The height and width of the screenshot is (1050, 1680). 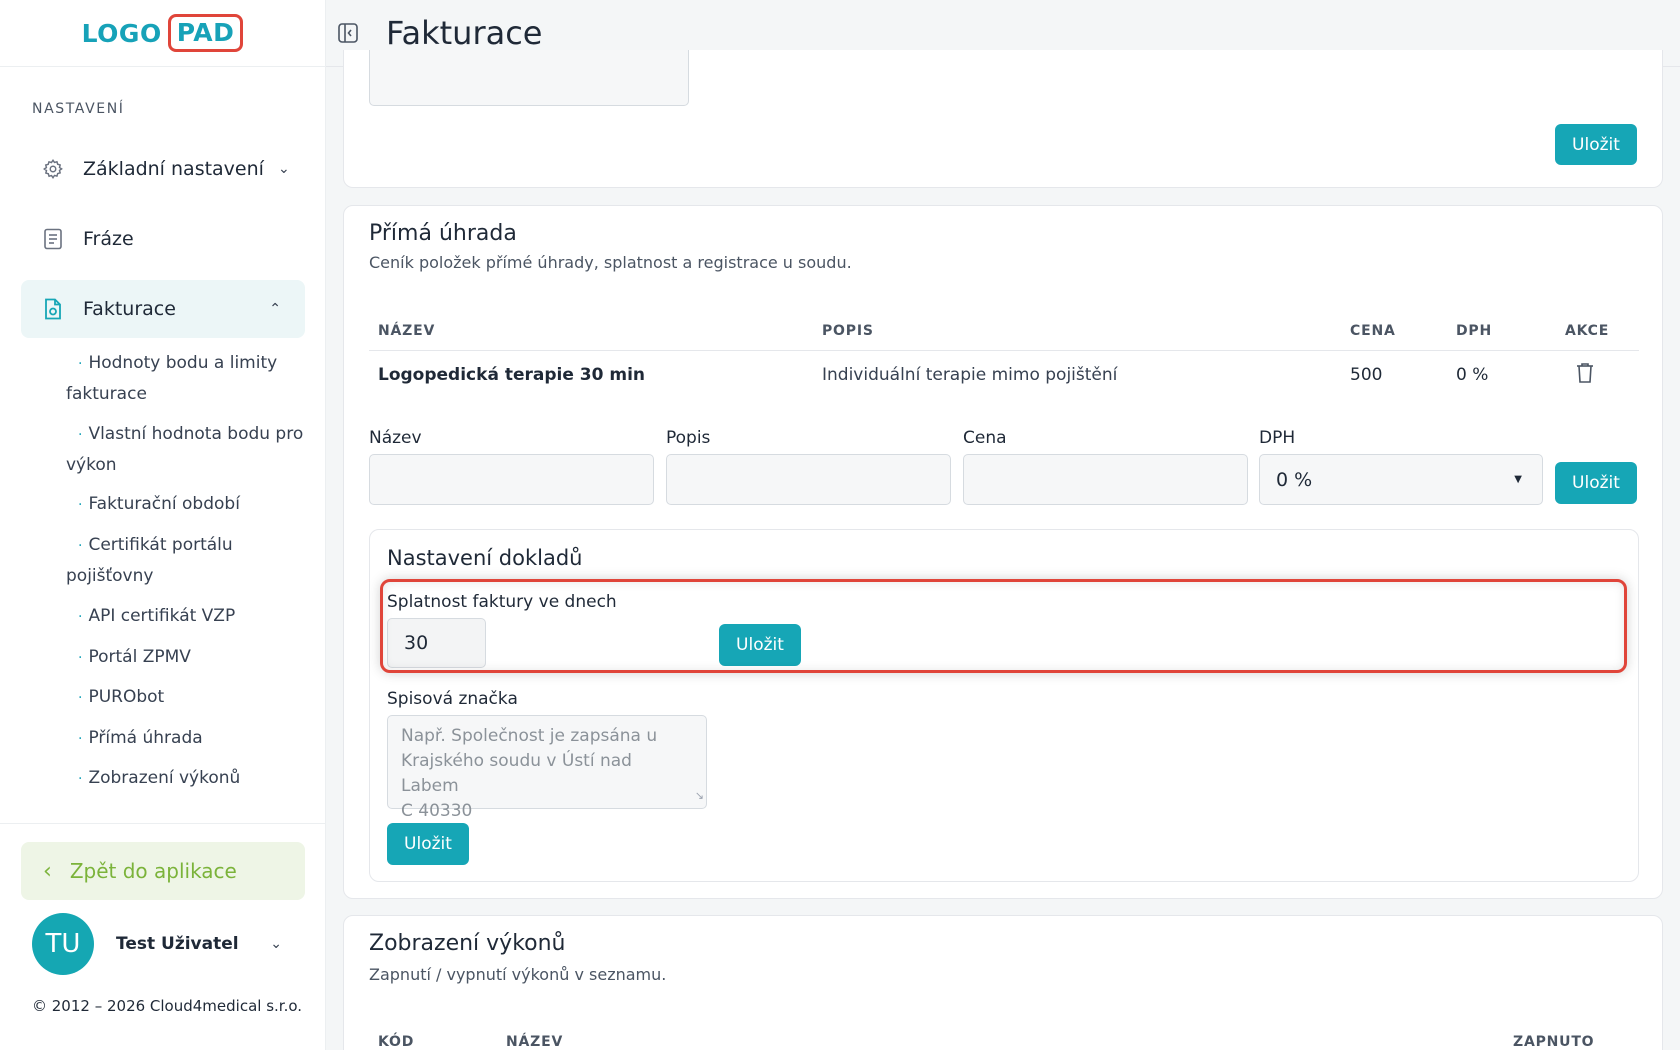 What do you see at coordinates (139, 657) in the screenshot?
I see `sidebar-subitem-label: Portál ZPMV` at bounding box center [139, 657].